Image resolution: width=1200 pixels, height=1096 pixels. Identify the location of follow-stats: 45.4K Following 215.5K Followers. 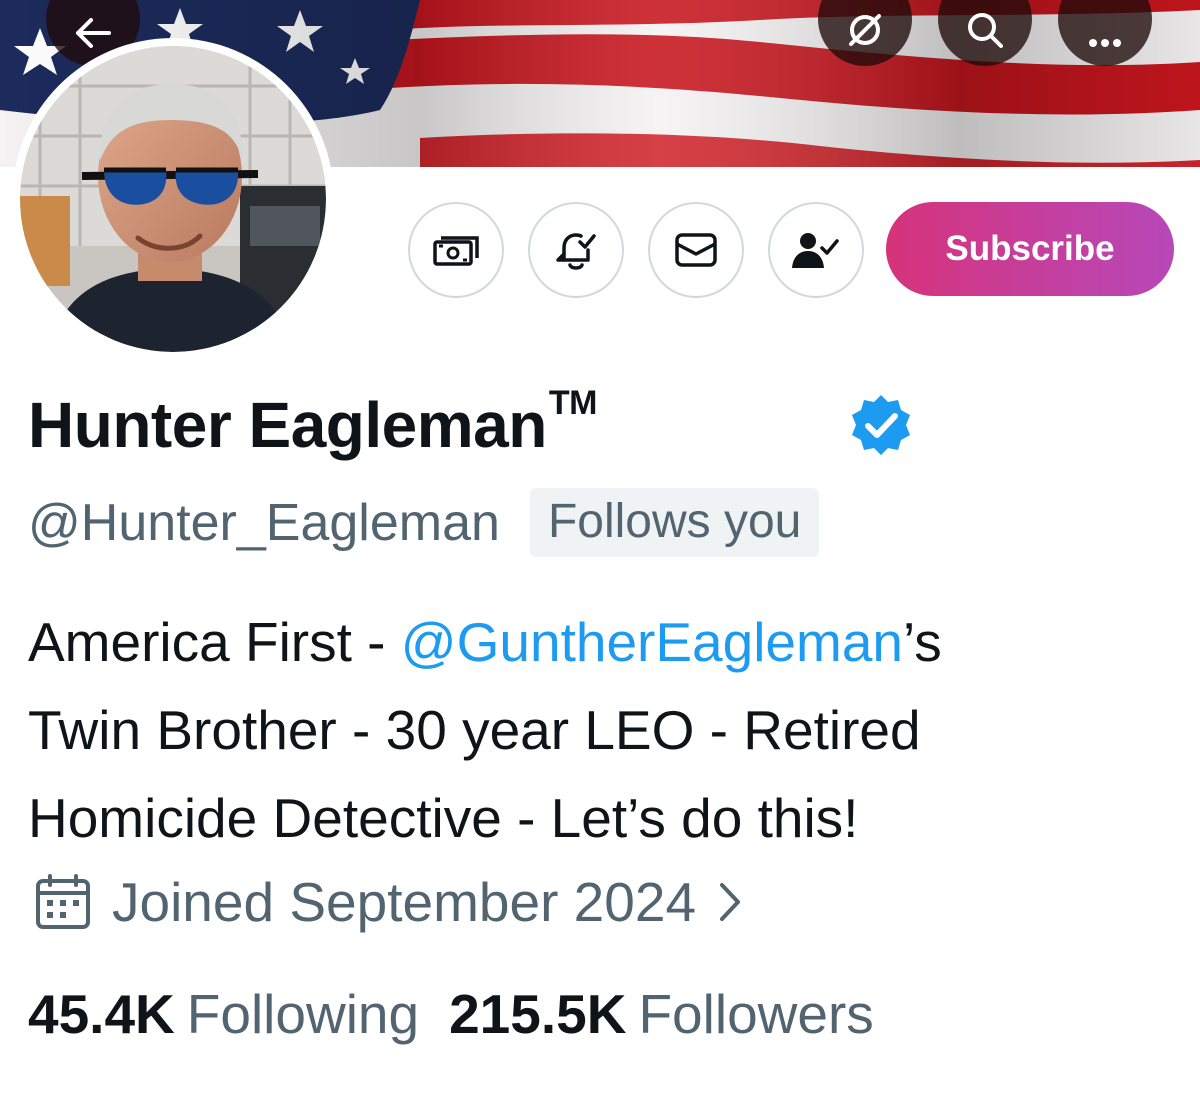
(451, 1014).